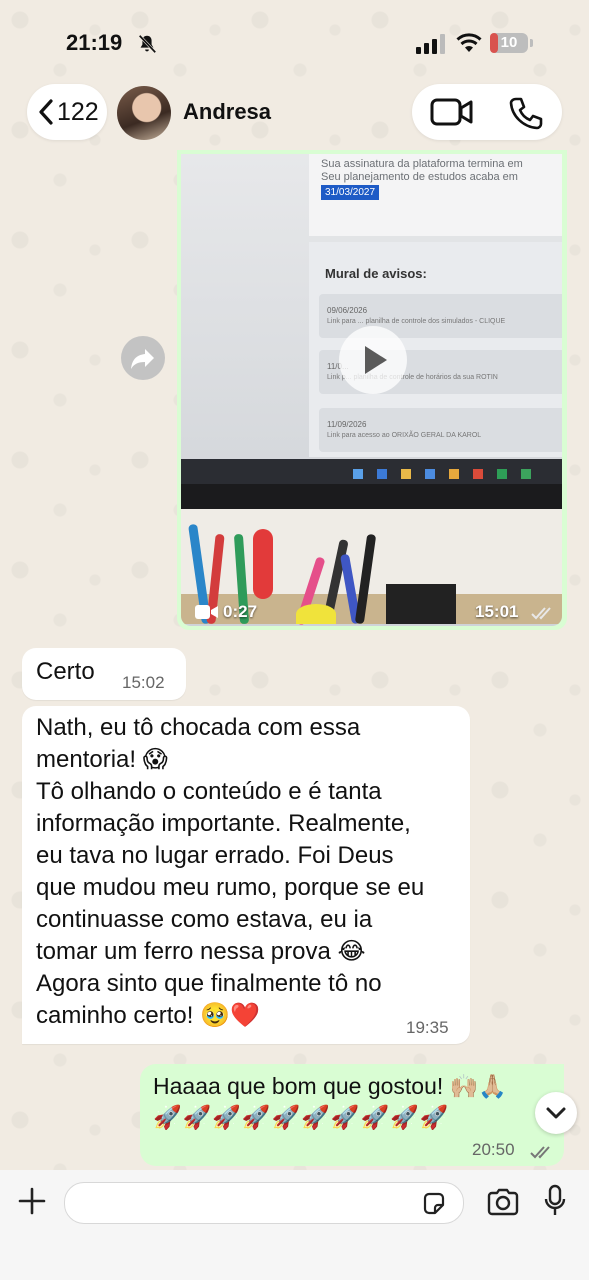 The height and width of the screenshot is (1280, 589). Describe the element at coordinates (347, 310) in the screenshot. I see `notice-date: 09/06/2026` at that location.